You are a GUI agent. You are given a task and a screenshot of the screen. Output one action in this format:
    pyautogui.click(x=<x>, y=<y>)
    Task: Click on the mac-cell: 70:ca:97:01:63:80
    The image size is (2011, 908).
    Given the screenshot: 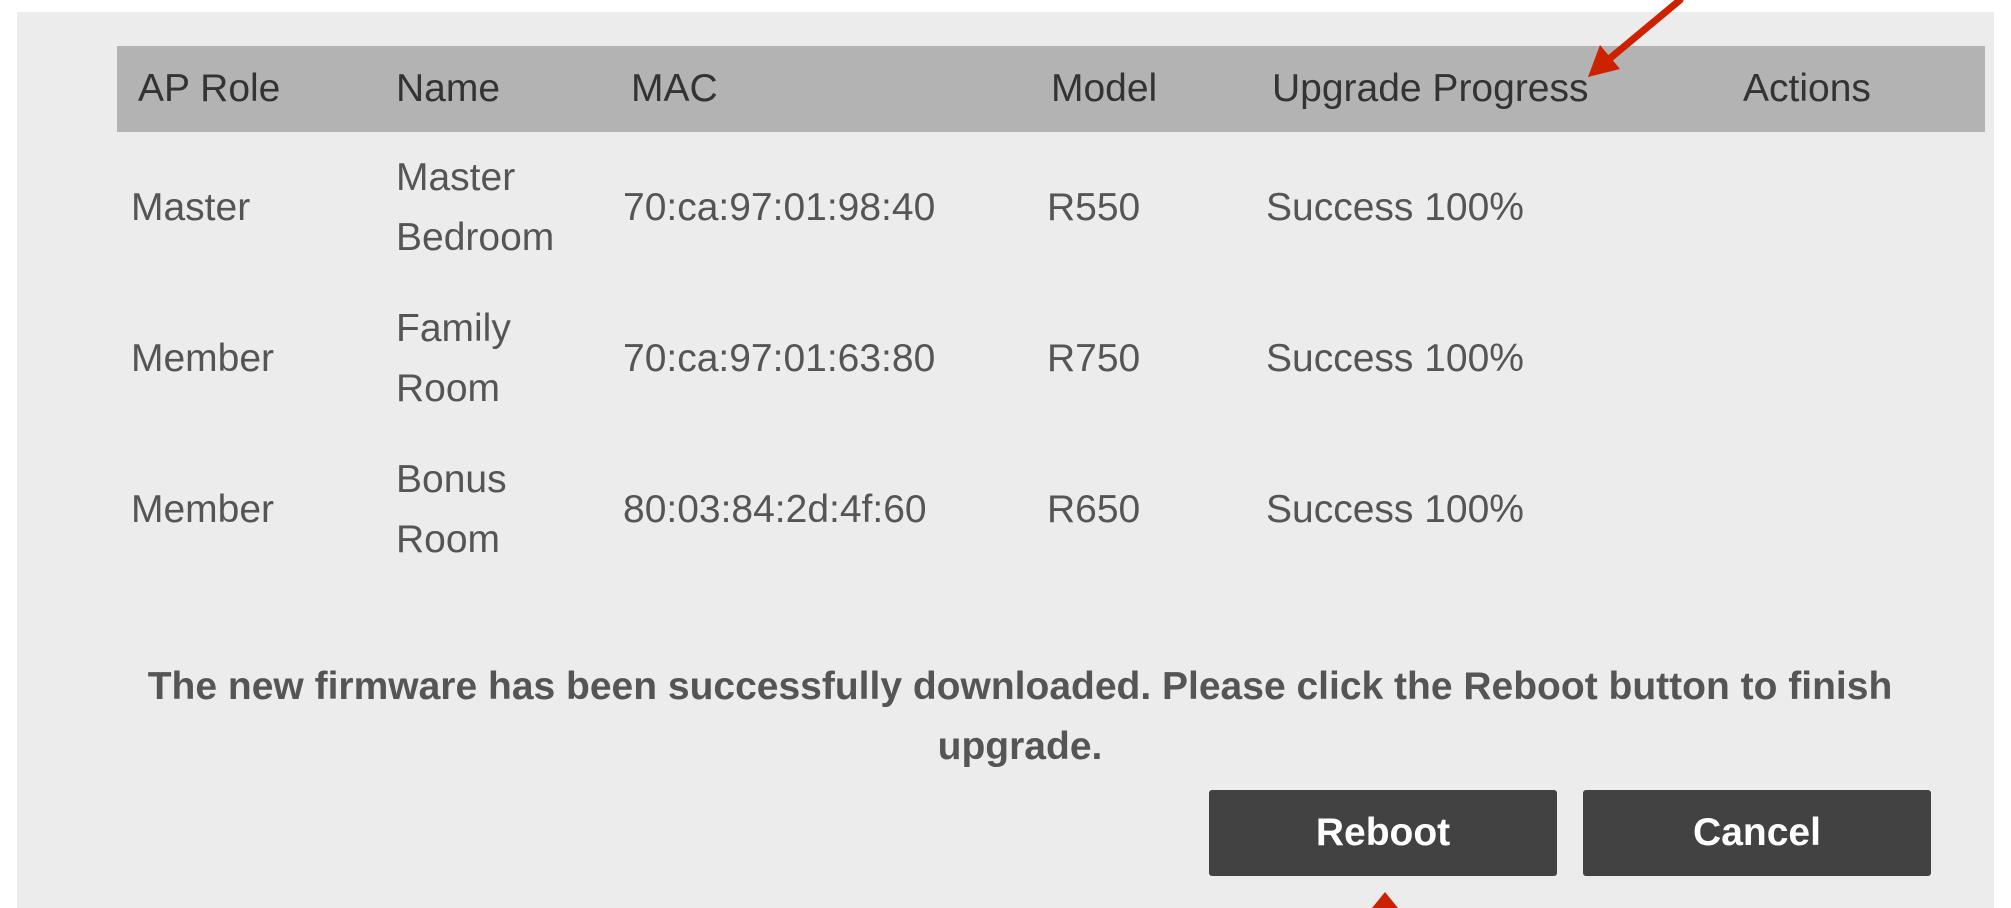 What is the action you would take?
    pyautogui.click(x=779, y=358)
    